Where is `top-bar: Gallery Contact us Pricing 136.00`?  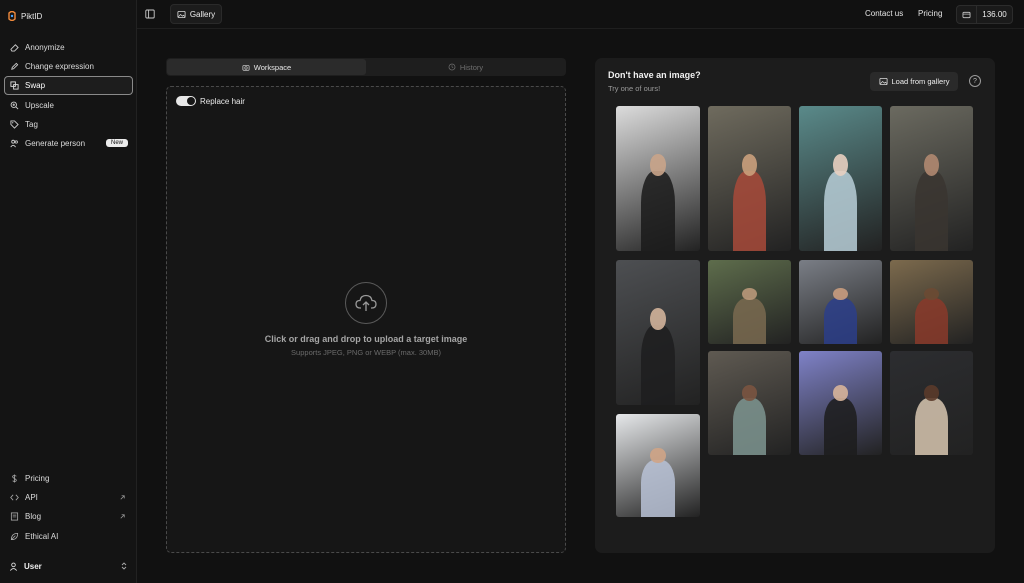
top-bar: Gallery Contact us Pricing 136.00 is located at coordinates (580, 14).